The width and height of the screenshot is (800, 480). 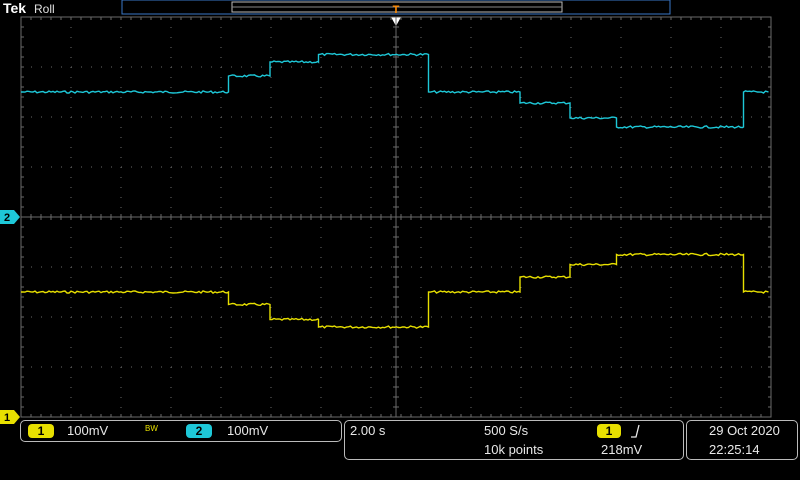 What do you see at coordinates (513, 449) in the screenshot?
I see `record-length: 10k points` at bounding box center [513, 449].